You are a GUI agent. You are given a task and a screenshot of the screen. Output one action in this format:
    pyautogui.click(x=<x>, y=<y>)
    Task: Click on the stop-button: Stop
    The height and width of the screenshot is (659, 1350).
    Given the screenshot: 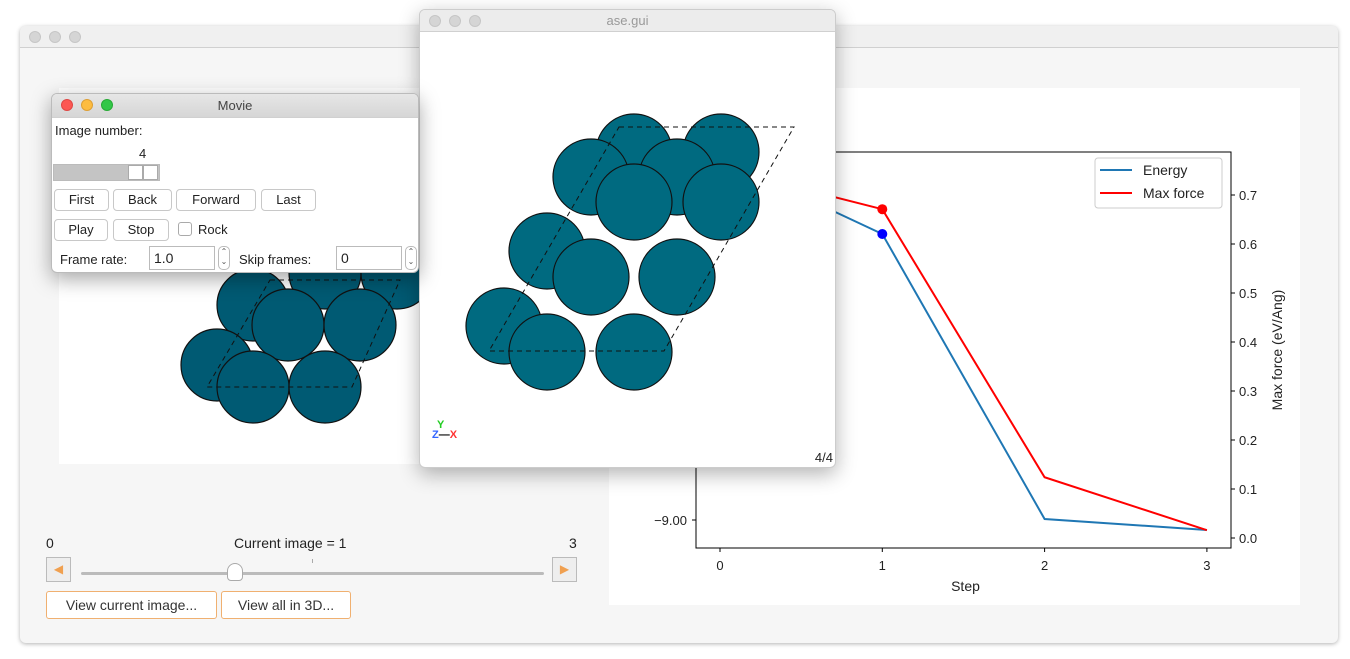 What is the action you would take?
    pyautogui.click(x=141, y=230)
    